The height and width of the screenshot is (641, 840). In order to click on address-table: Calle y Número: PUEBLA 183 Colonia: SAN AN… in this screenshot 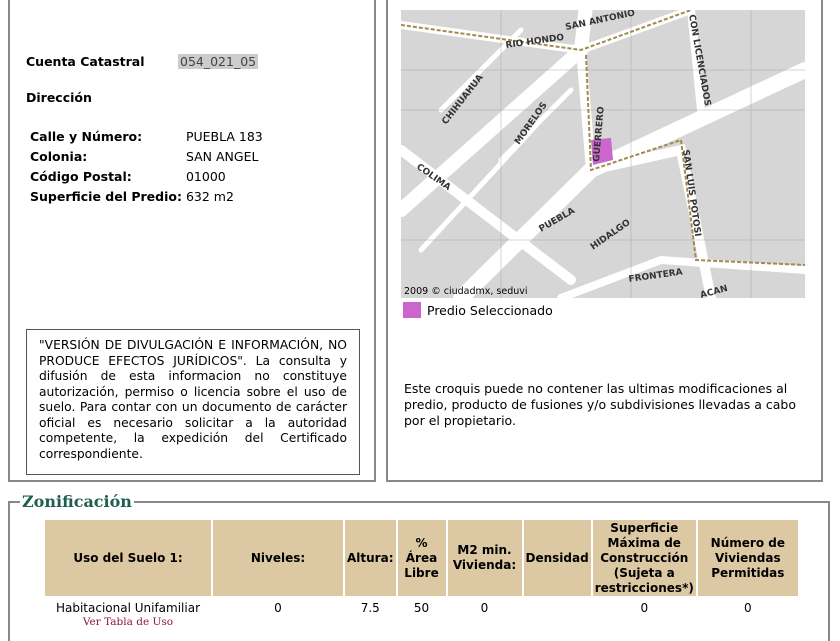, I will do `click(146, 166)`.